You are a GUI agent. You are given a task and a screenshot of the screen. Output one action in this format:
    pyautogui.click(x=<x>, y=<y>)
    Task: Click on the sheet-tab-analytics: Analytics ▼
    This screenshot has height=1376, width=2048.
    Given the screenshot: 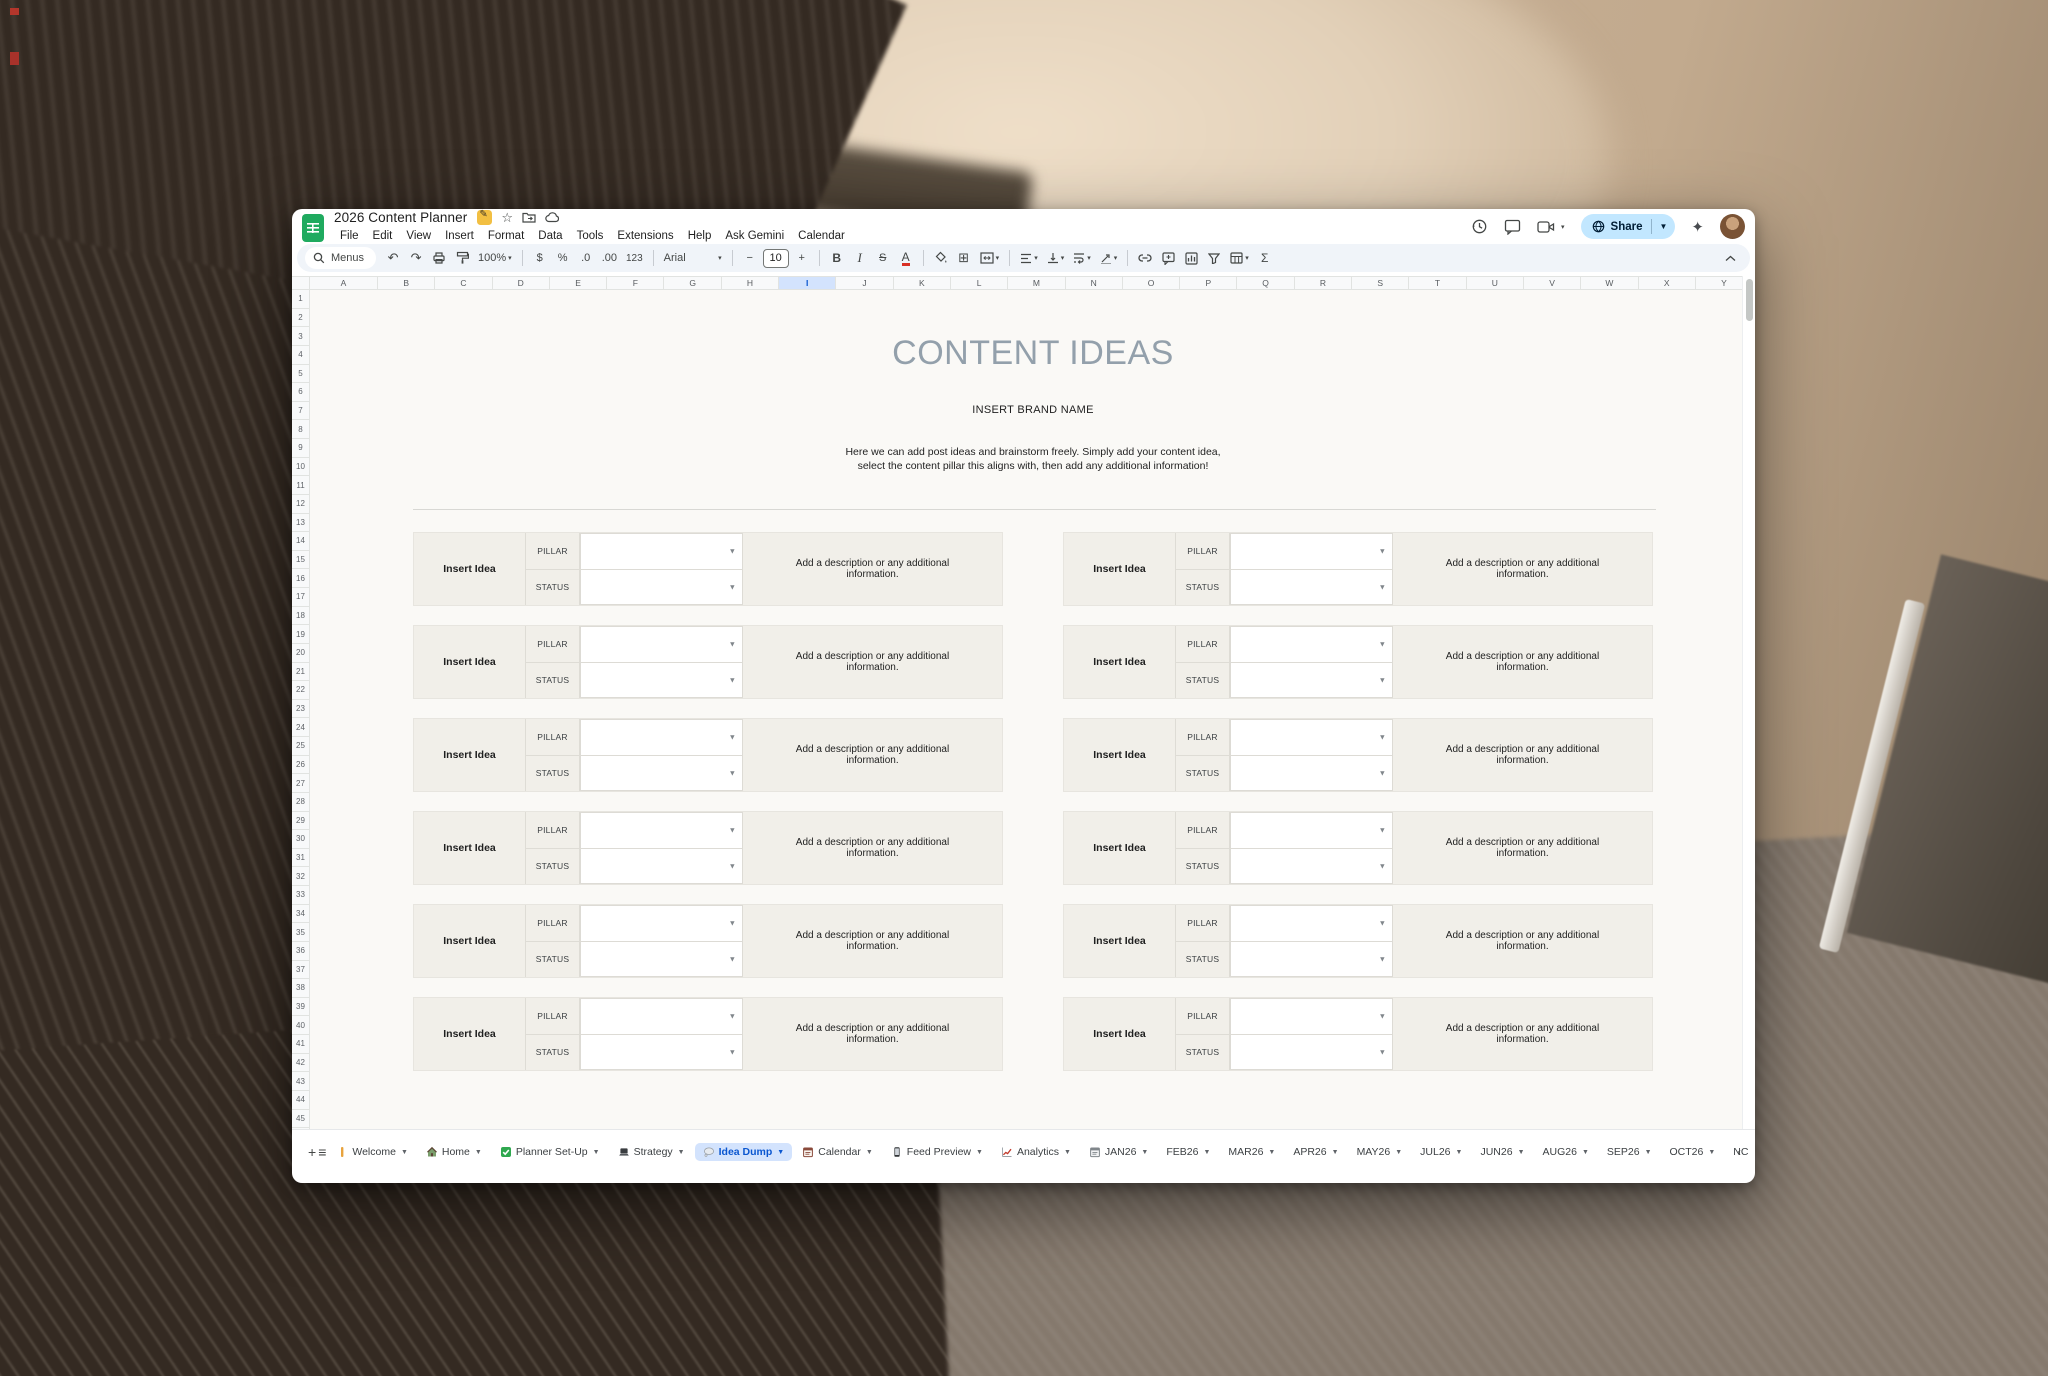 What is the action you would take?
    pyautogui.click(x=1036, y=1152)
    